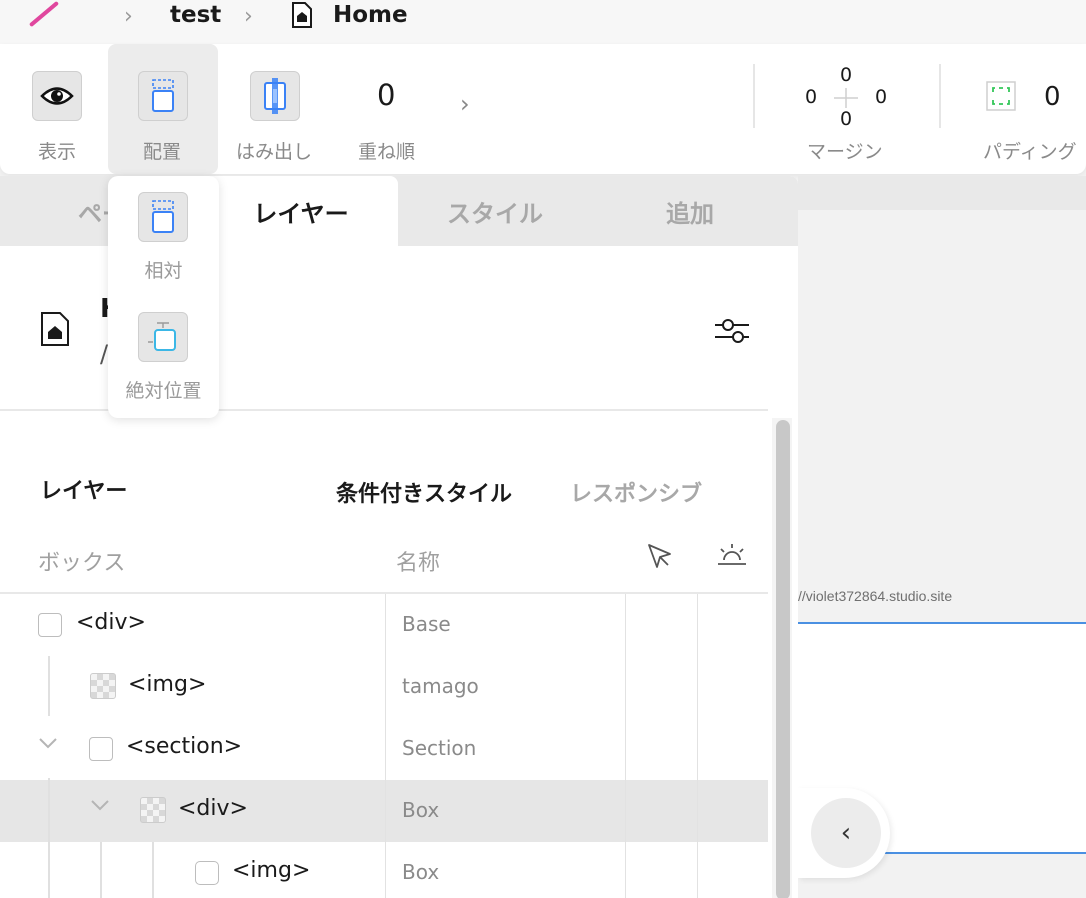 Image resolution: width=1086 pixels, height=898 pixels. Describe the element at coordinates (163, 269) in the screenshot. I see `relative-option-label: 相対` at that location.